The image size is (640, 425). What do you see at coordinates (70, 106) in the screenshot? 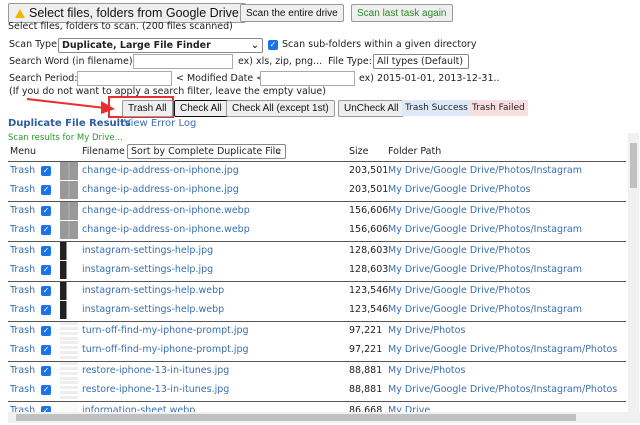
I see `red-arrow-annotation` at bounding box center [70, 106].